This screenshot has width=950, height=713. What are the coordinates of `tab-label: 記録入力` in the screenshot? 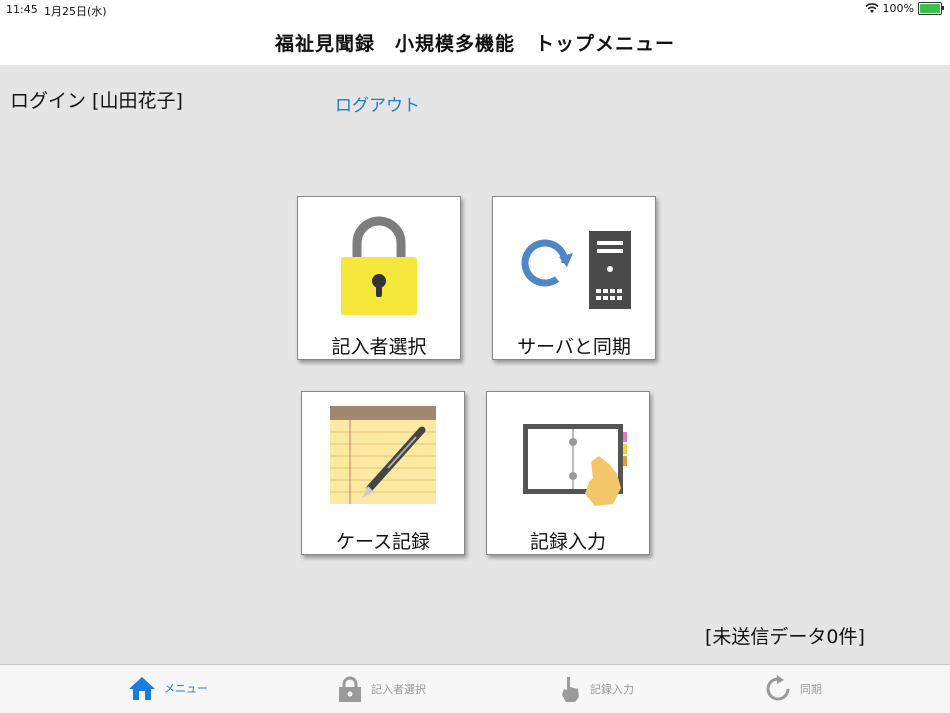 It's located at (612, 689).